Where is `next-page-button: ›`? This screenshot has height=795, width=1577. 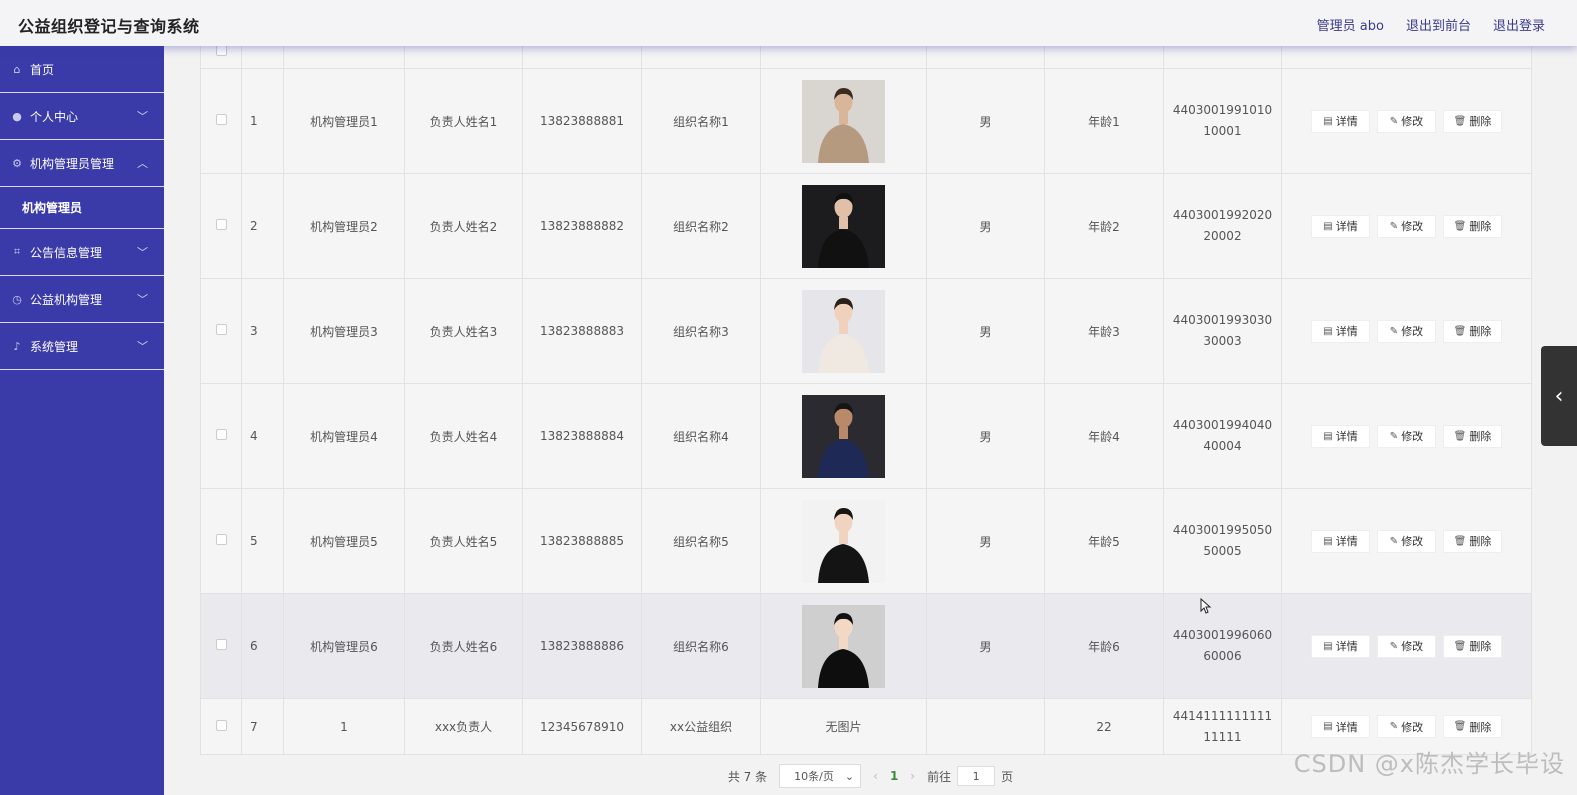 next-page-button: › is located at coordinates (912, 776).